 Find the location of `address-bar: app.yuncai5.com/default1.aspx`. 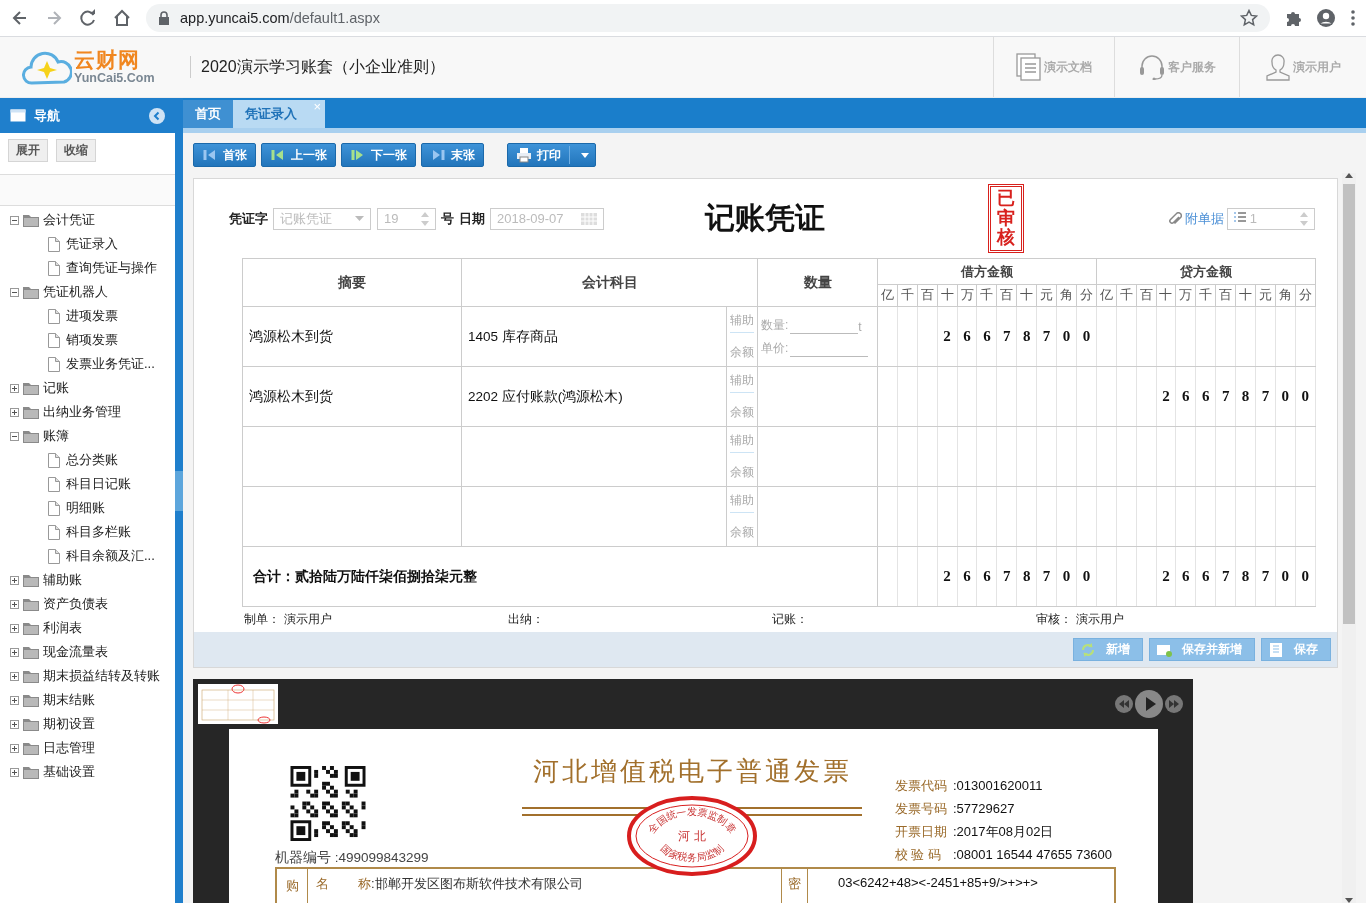

address-bar: app.yuncai5.com/default1.aspx is located at coordinates (708, 18).